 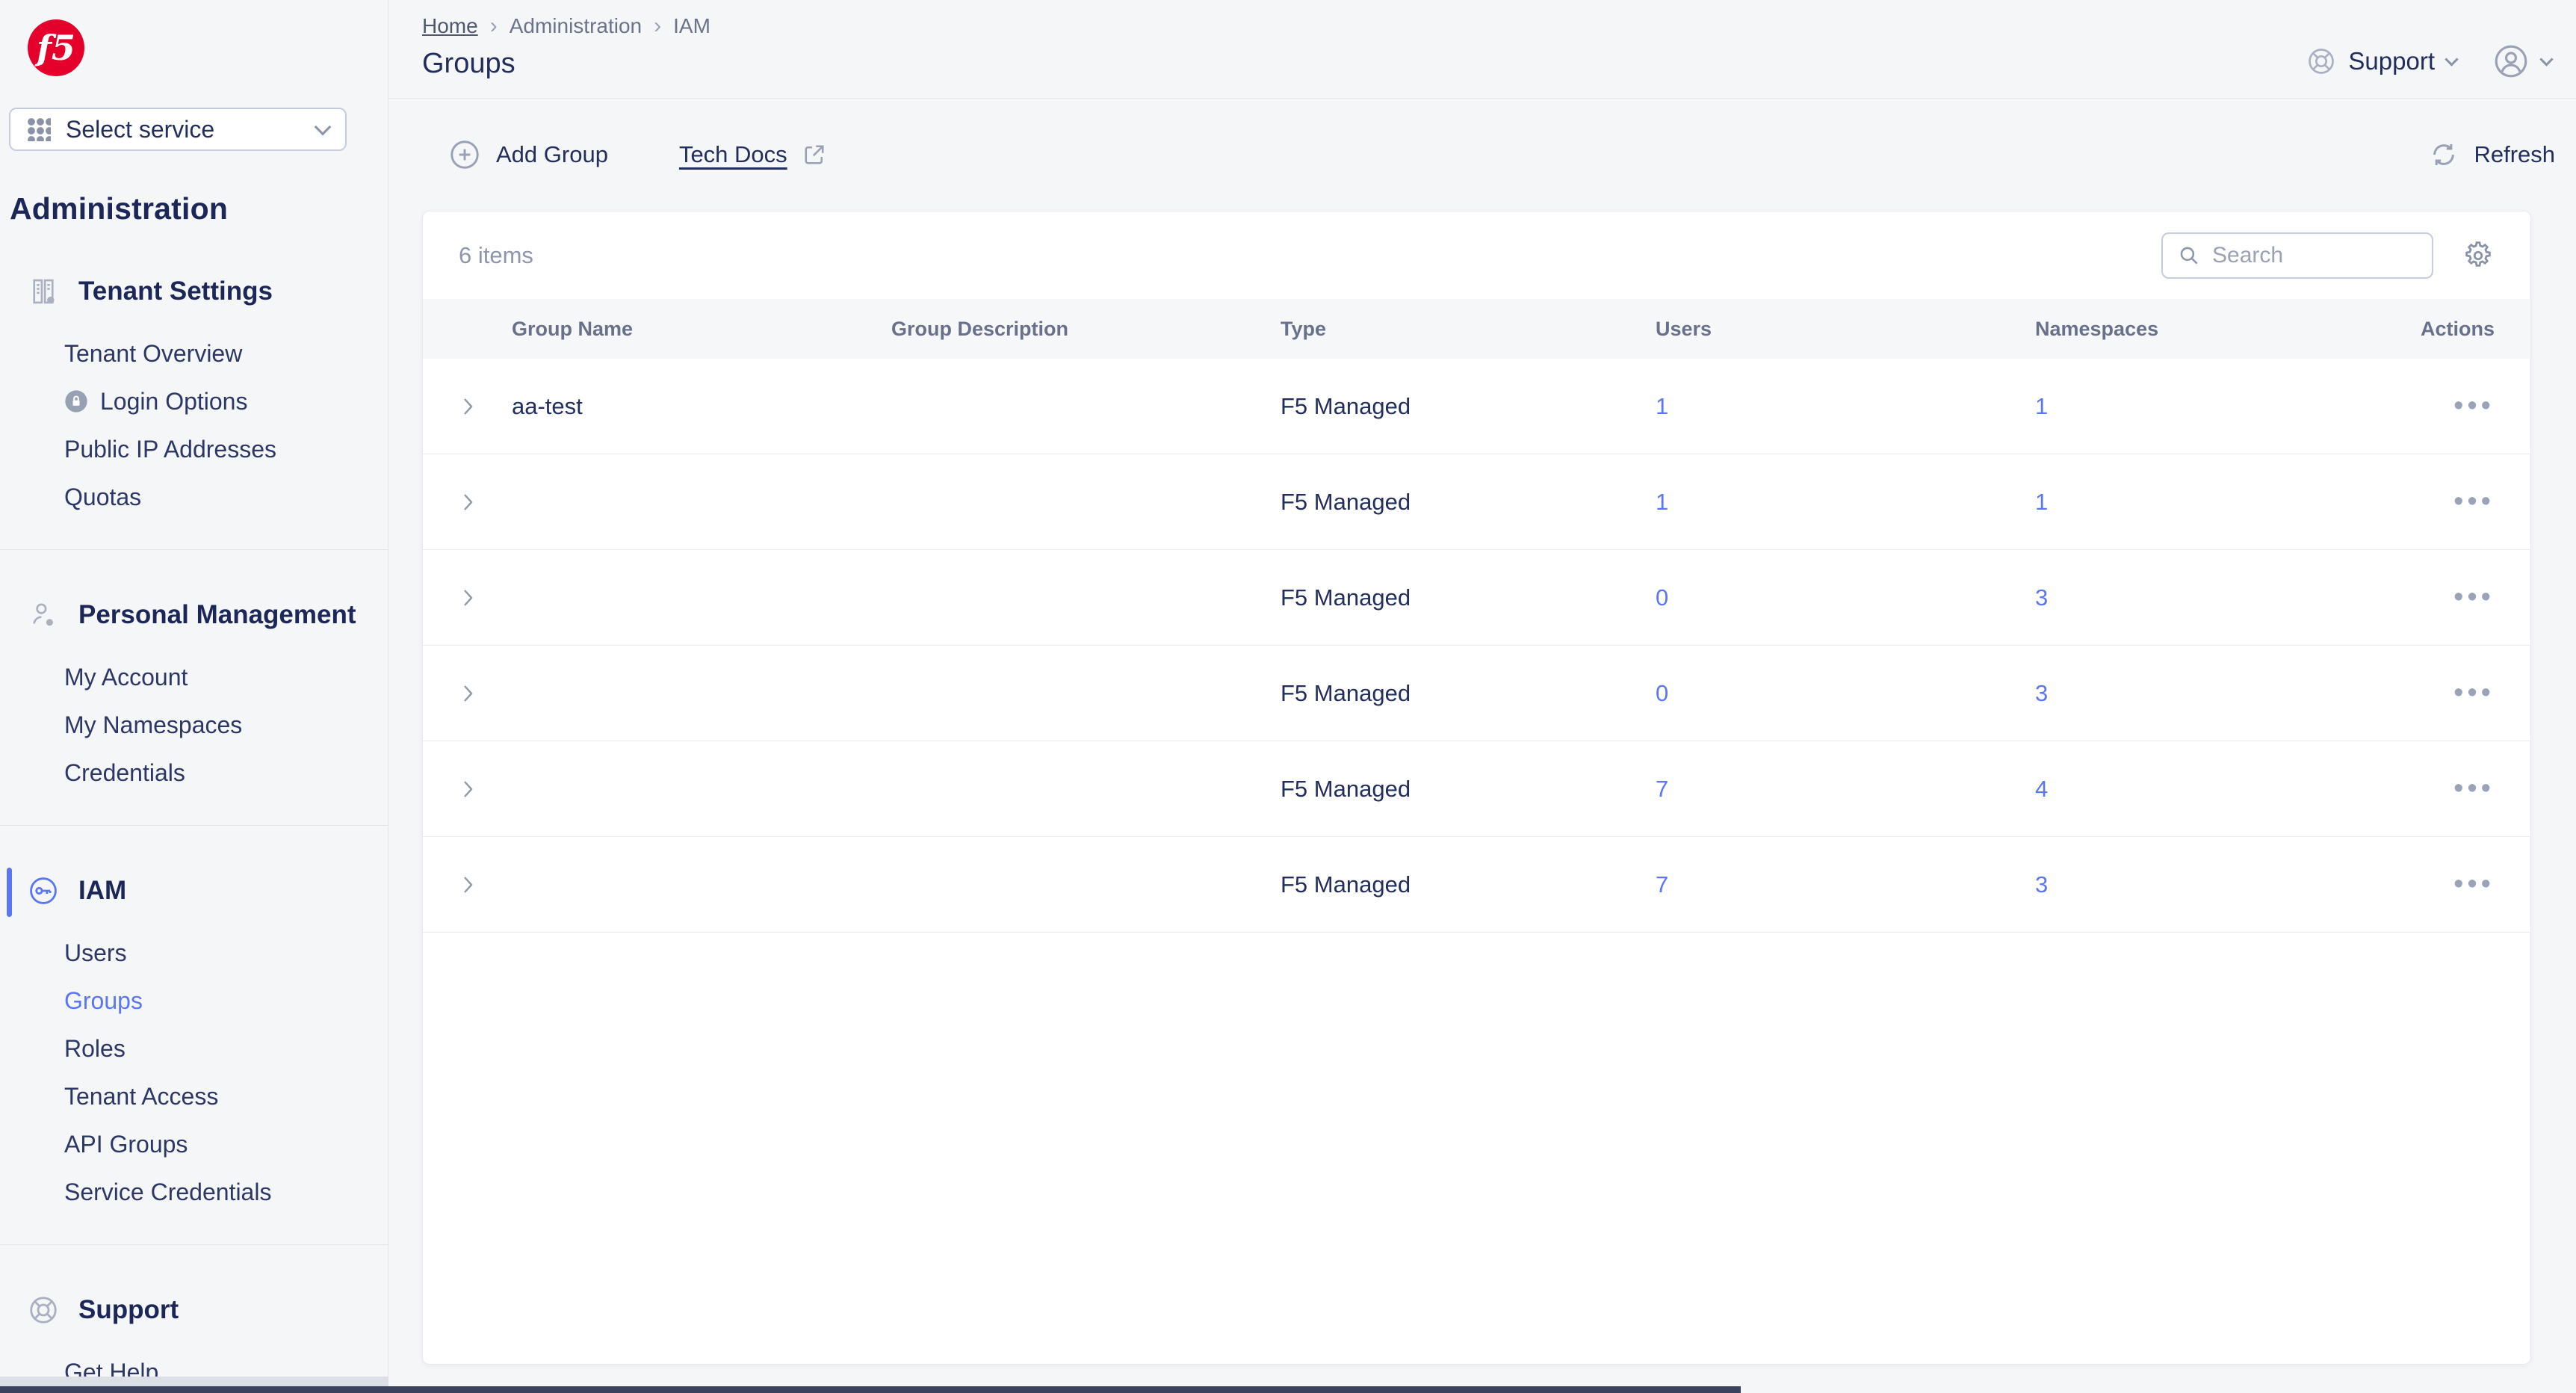 I want to click on section-header-personal-management: Personal Management, so click(x=194, y=615).